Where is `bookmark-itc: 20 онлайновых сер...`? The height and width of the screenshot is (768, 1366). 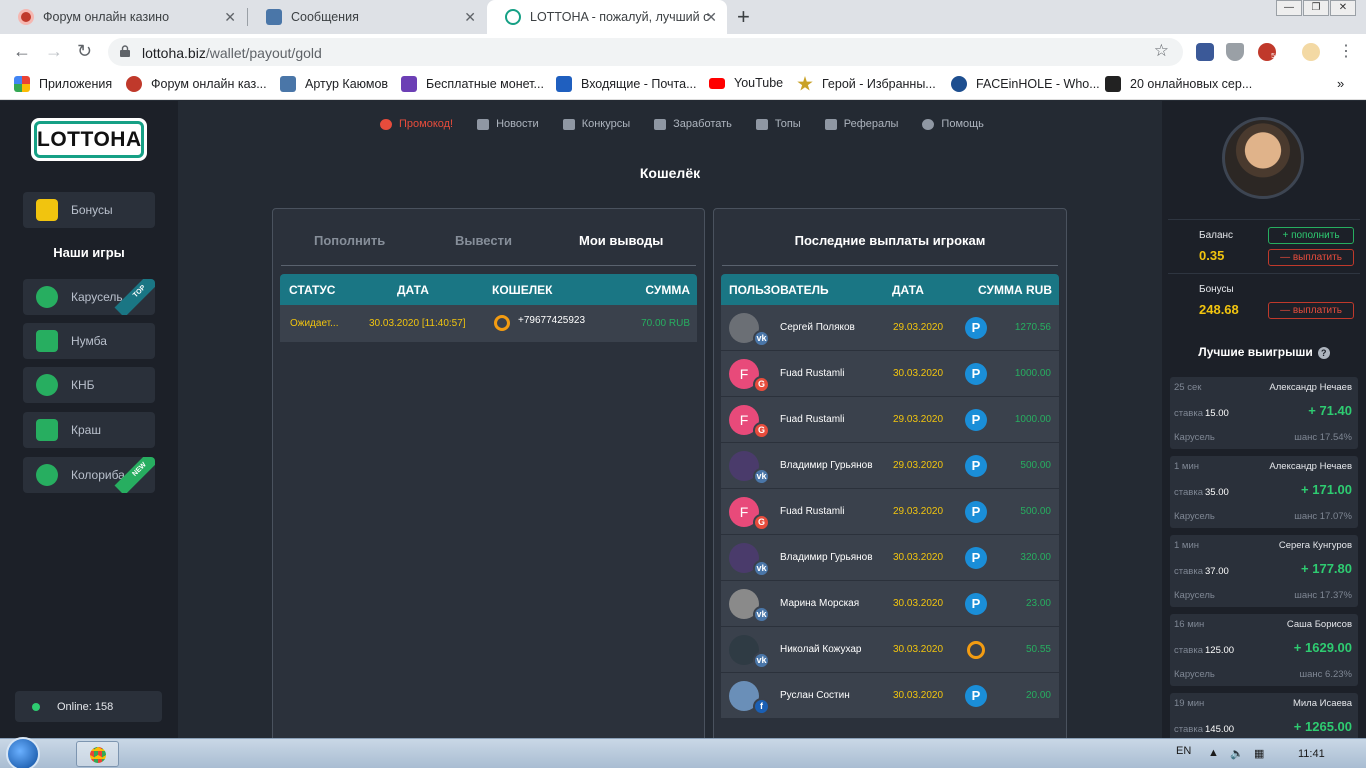 bookmark-itc: 20 онлайновых сер... is located at coordinates (1178, 84).